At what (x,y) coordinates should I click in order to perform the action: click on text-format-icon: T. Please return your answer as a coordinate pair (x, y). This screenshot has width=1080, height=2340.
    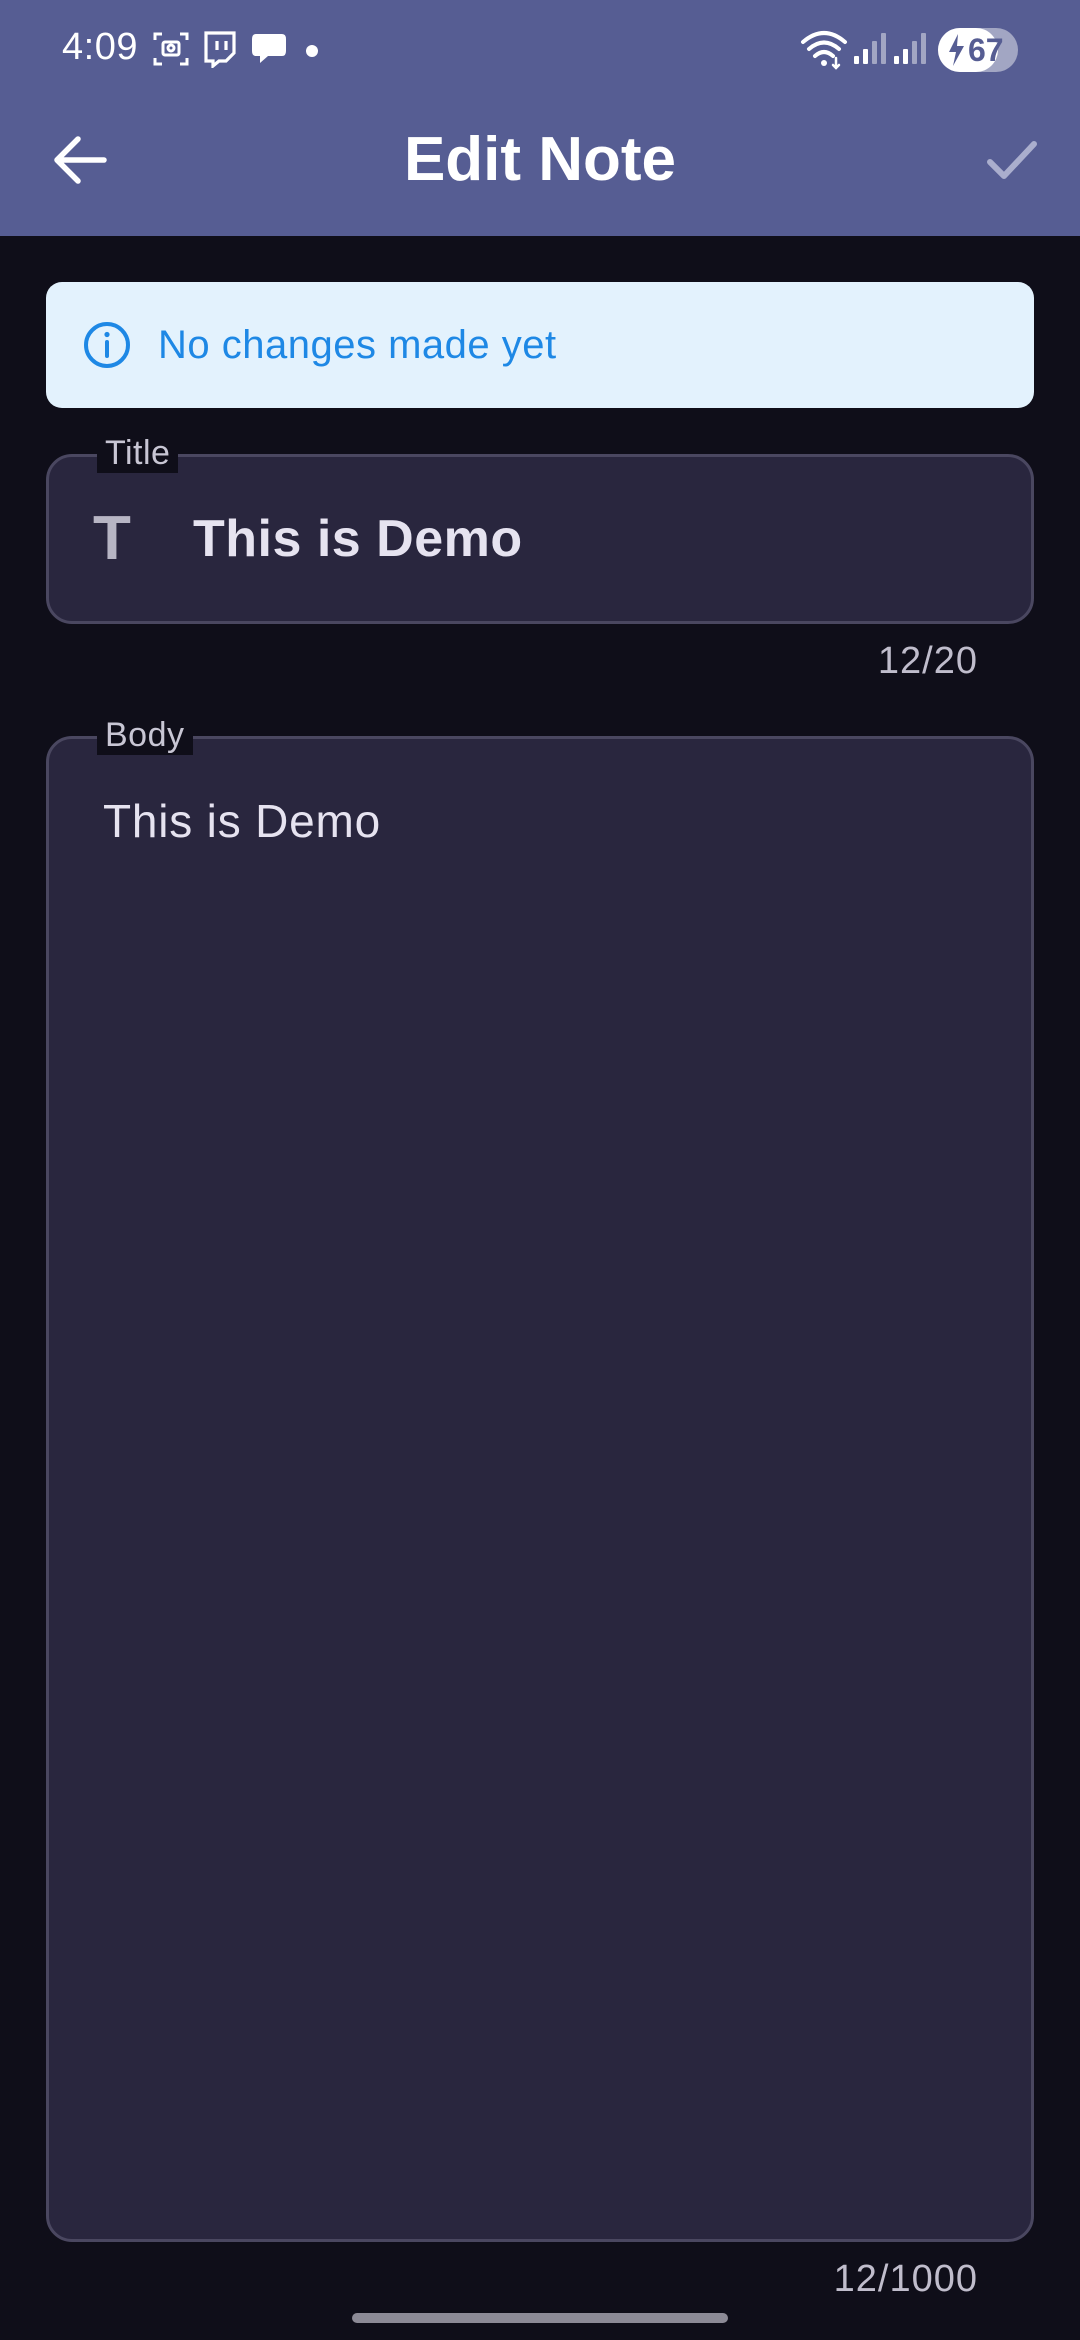
    Looking at the image, I should click on (112, 538).